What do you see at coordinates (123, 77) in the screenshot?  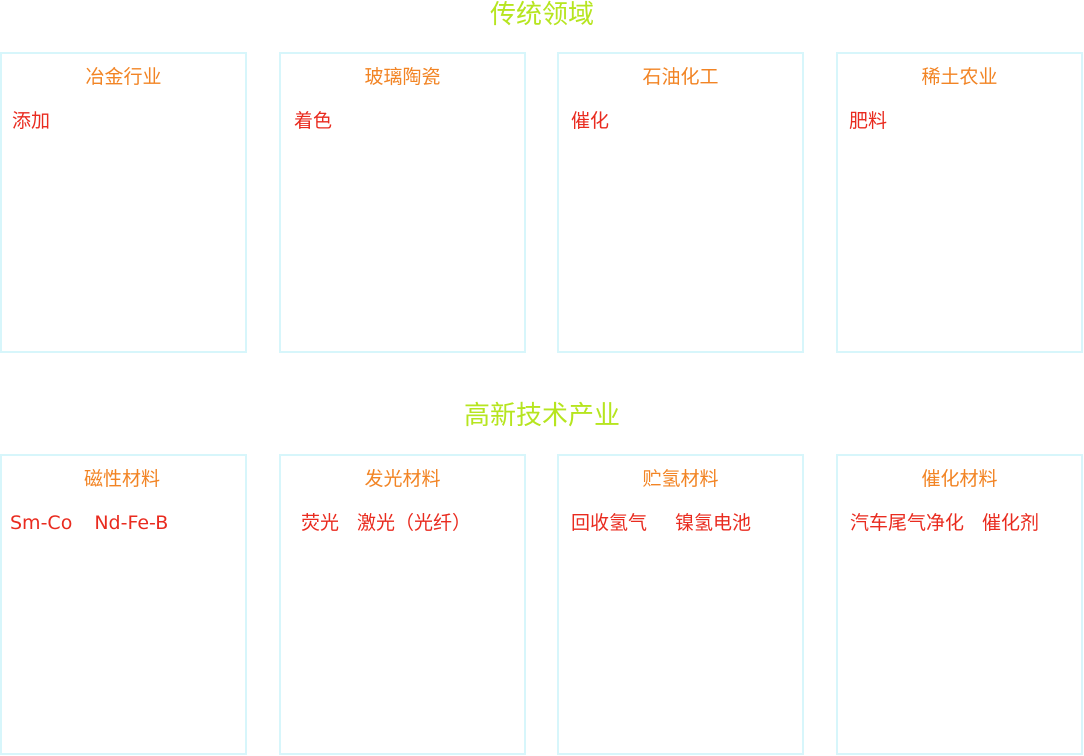 I see `card-title: 冶金行业` at bounding box center [123, 77].